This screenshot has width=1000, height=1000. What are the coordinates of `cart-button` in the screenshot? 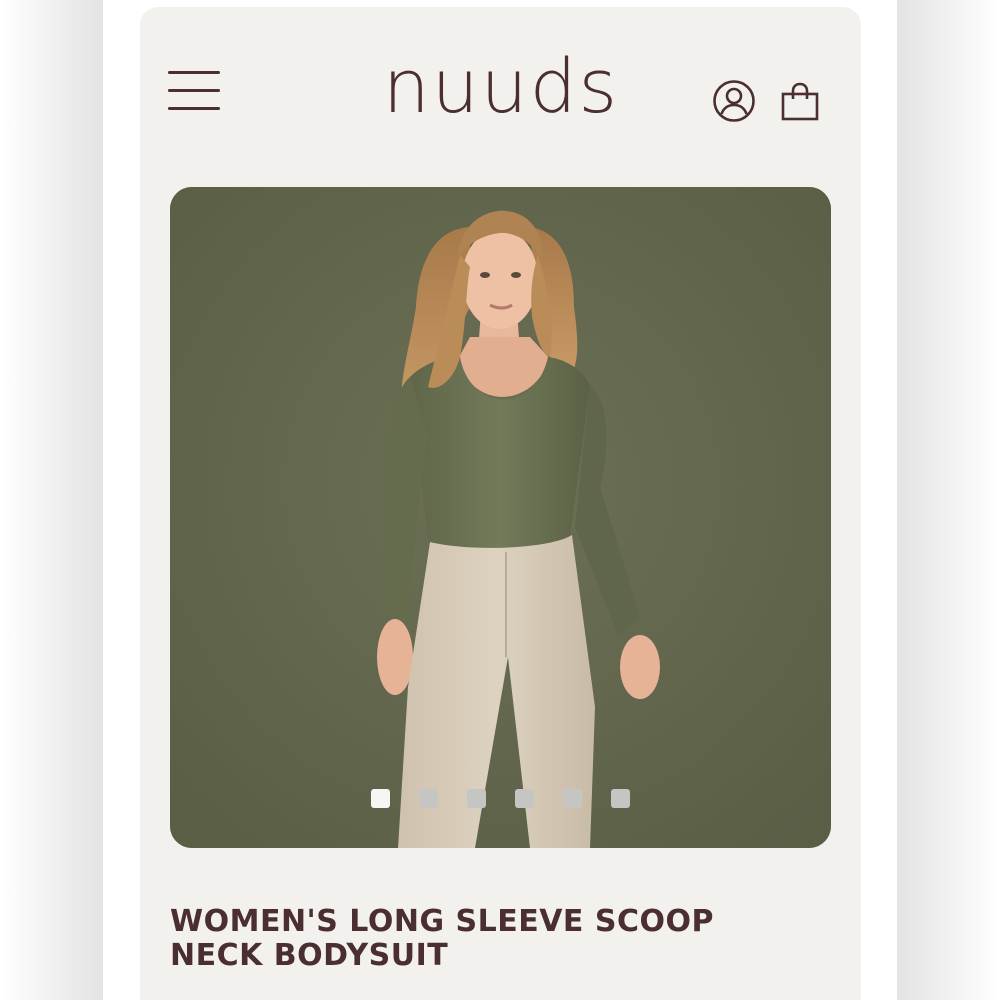 It's located at (800, 102).